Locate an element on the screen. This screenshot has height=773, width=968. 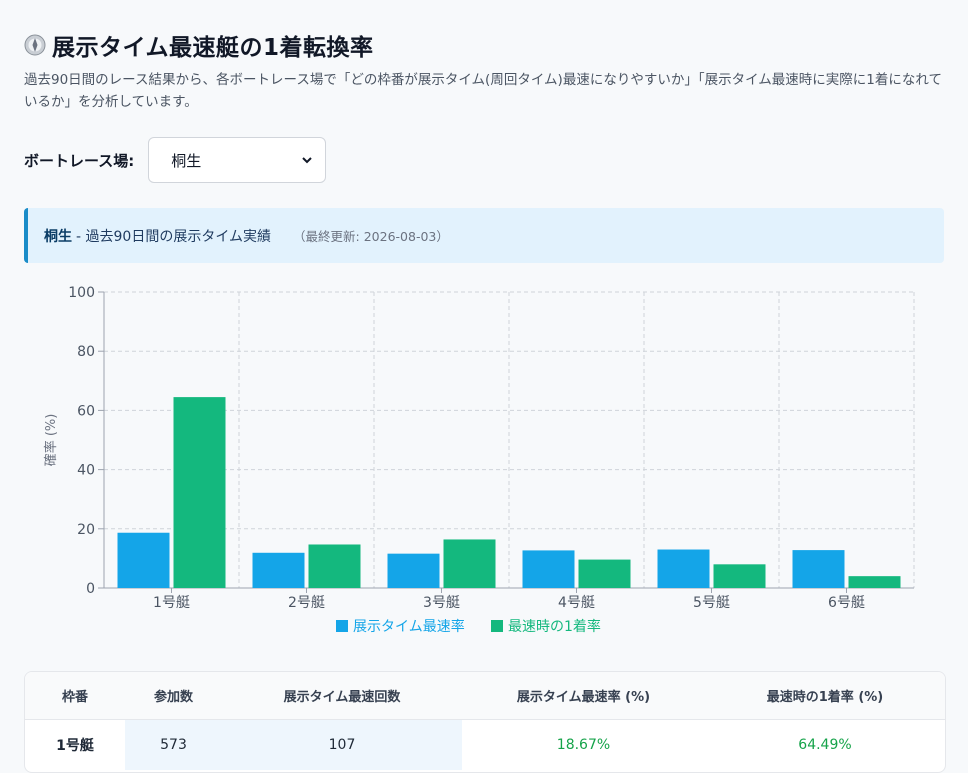
table-row: 1号艇 573 107 18.67% 64.49% is located at coordinates (485, 744).